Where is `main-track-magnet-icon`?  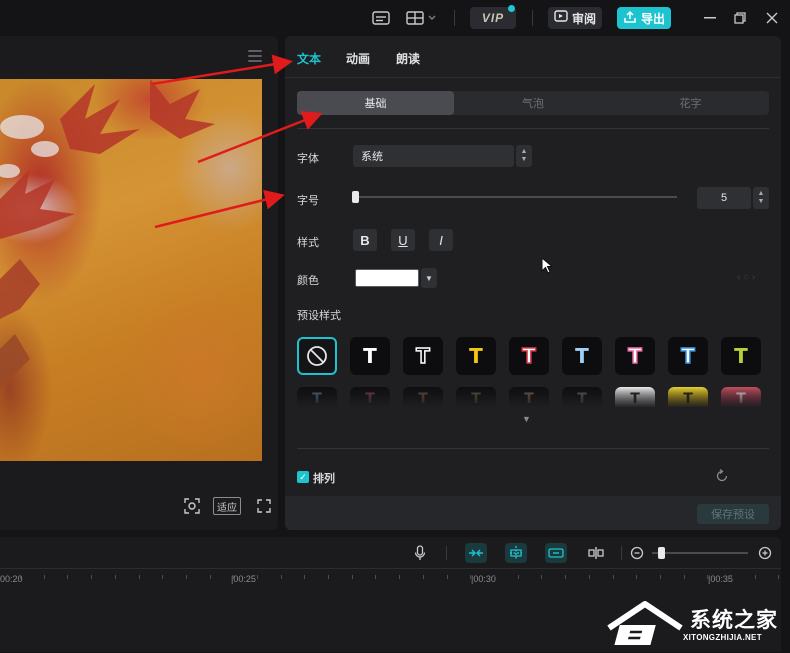
main-track-magnet-icon is located at coordinates (476, 553).